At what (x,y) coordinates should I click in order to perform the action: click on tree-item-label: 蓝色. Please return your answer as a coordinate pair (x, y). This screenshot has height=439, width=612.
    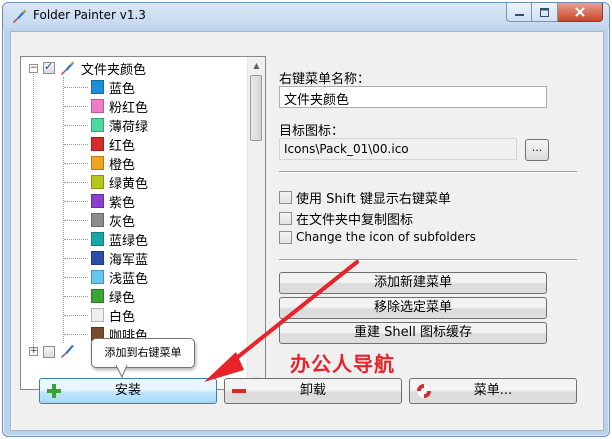
    Looking at the image, I should click on (122, 89).